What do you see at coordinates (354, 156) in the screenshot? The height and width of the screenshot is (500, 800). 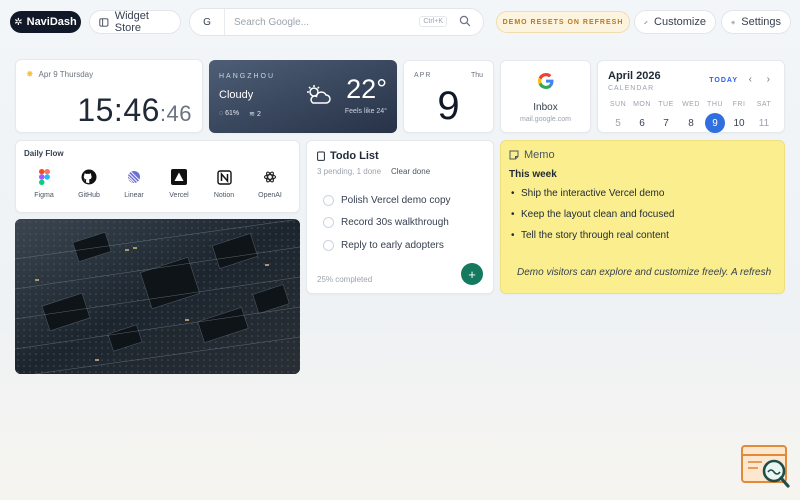 I see `todo-title-text: Todo List` at bounding box center [354, 156].